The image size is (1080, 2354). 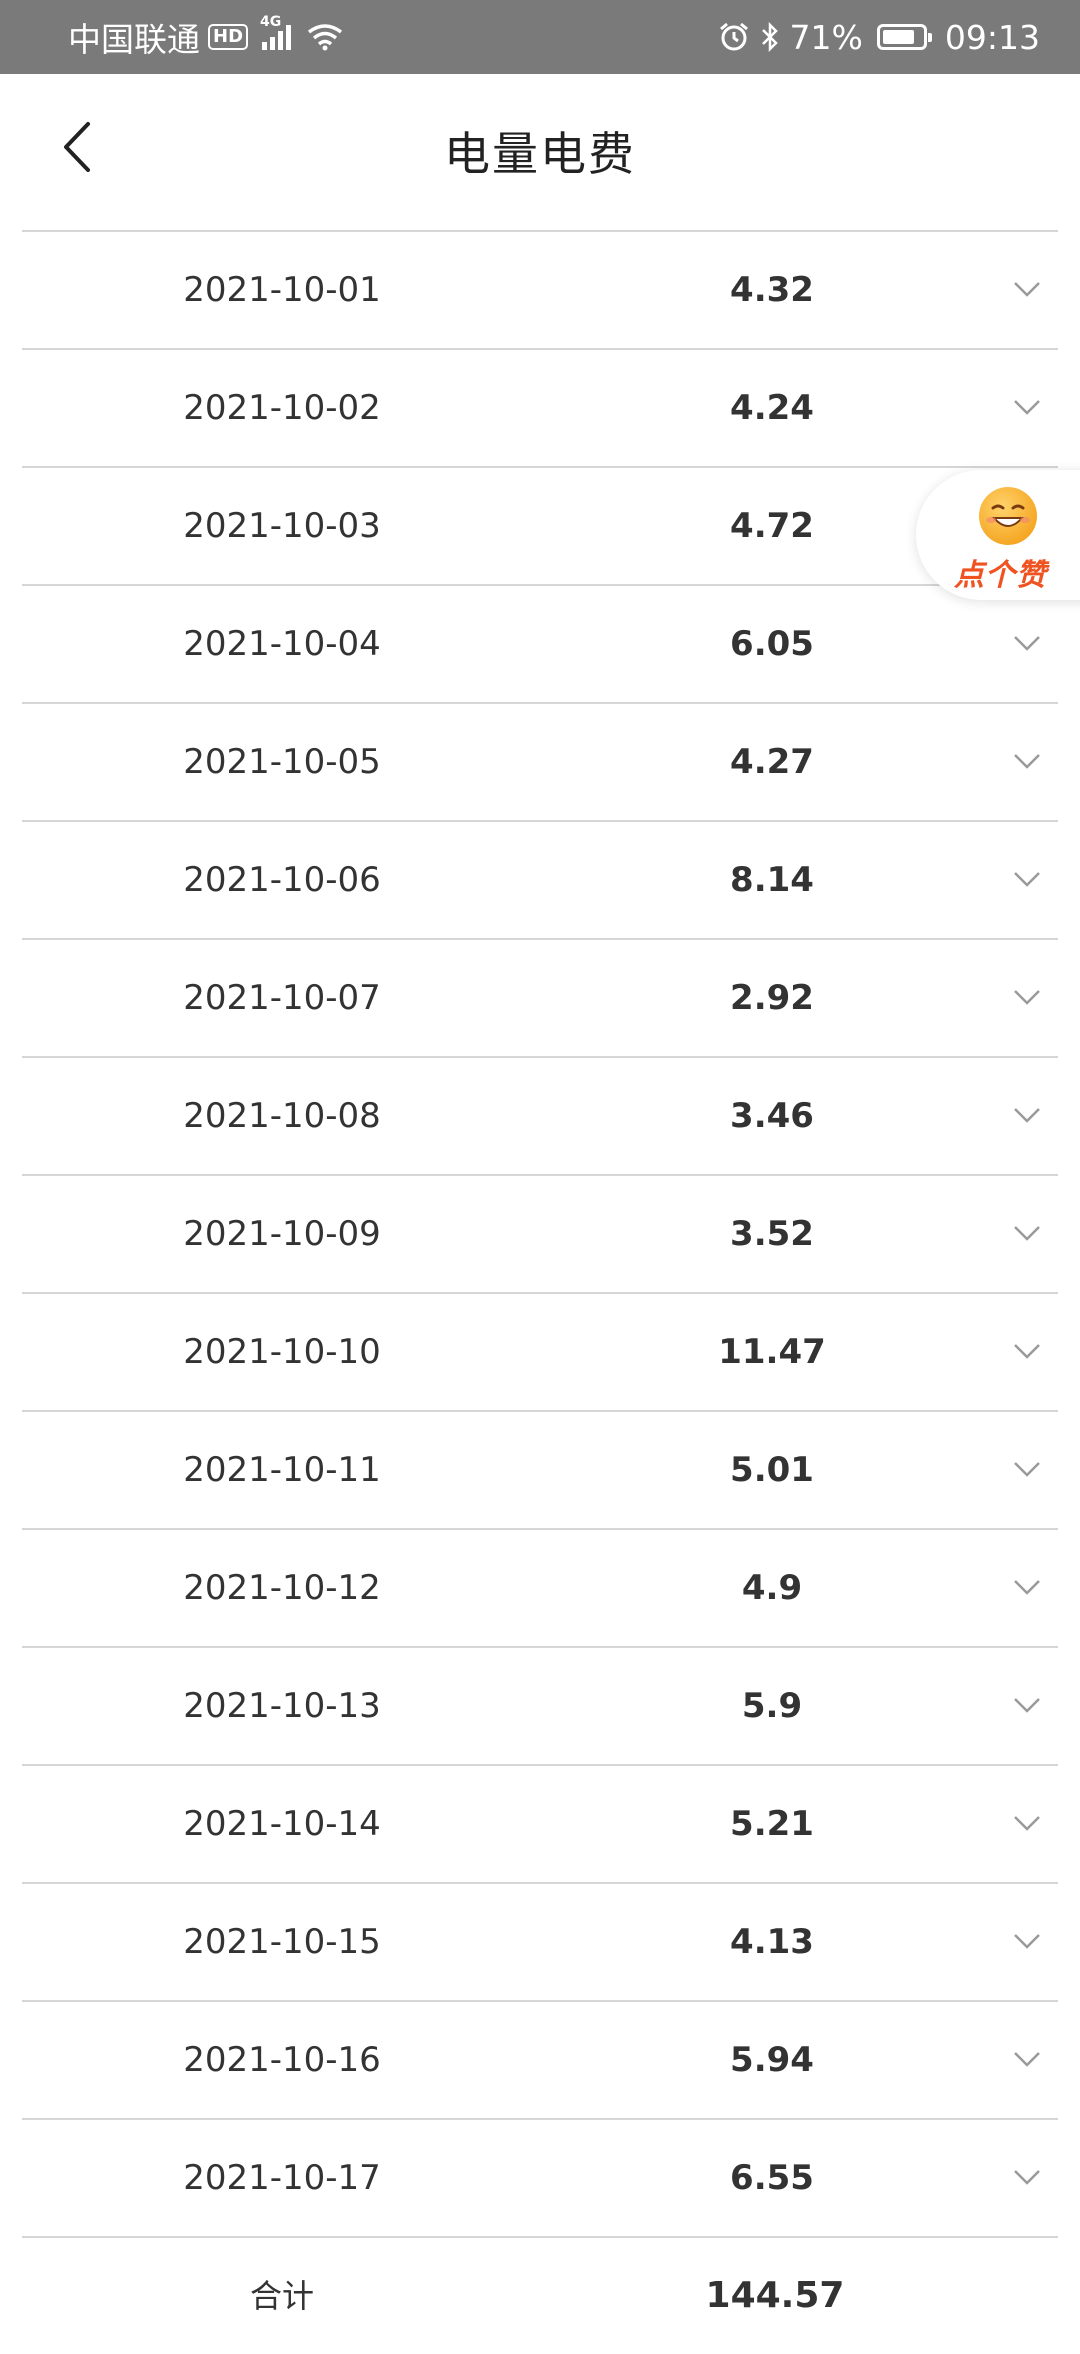 I want to click on list-item: 2021-10-10 11.47, so click(x=540, y=1353).